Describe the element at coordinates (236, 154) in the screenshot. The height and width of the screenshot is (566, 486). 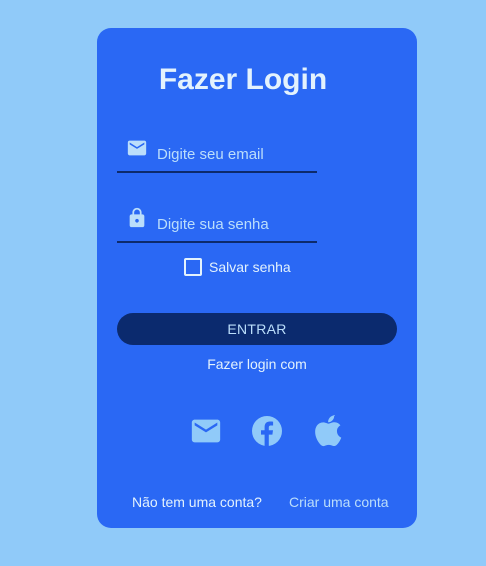
I see `email-input` at that location.